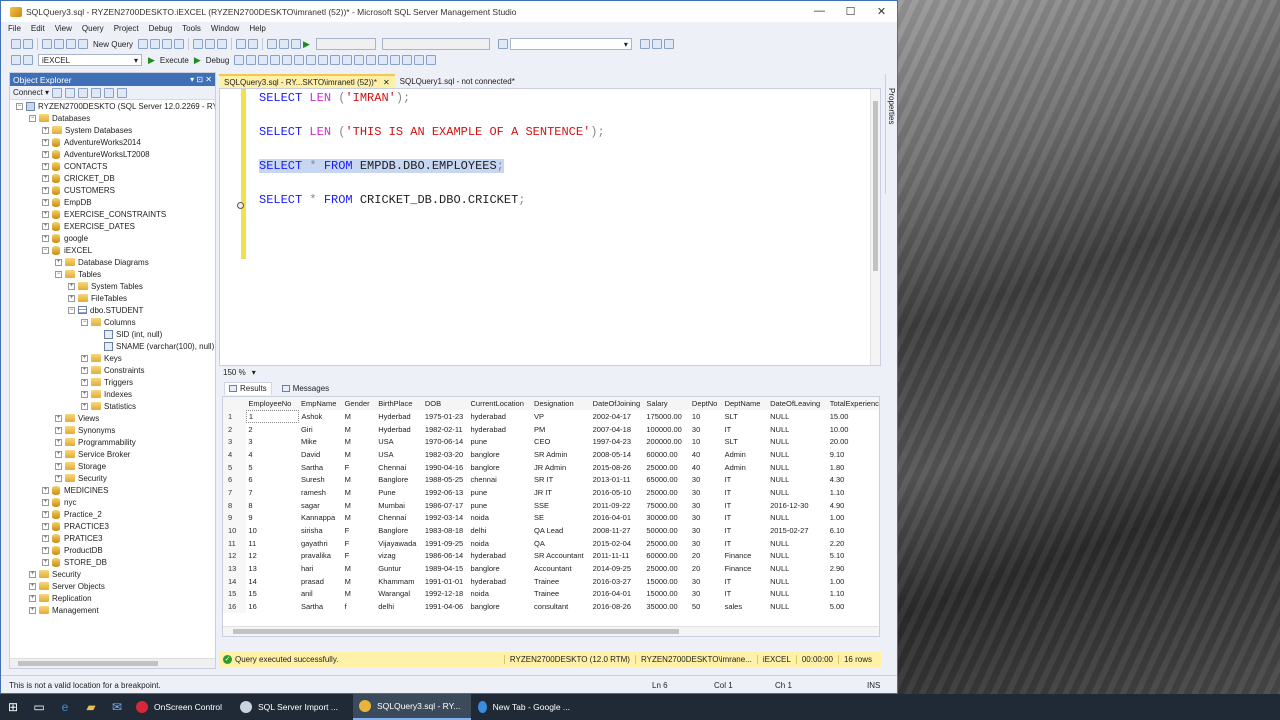 The image size is (1280, 720). I want to click on grid-cell: 5.00, so click(853, 606).